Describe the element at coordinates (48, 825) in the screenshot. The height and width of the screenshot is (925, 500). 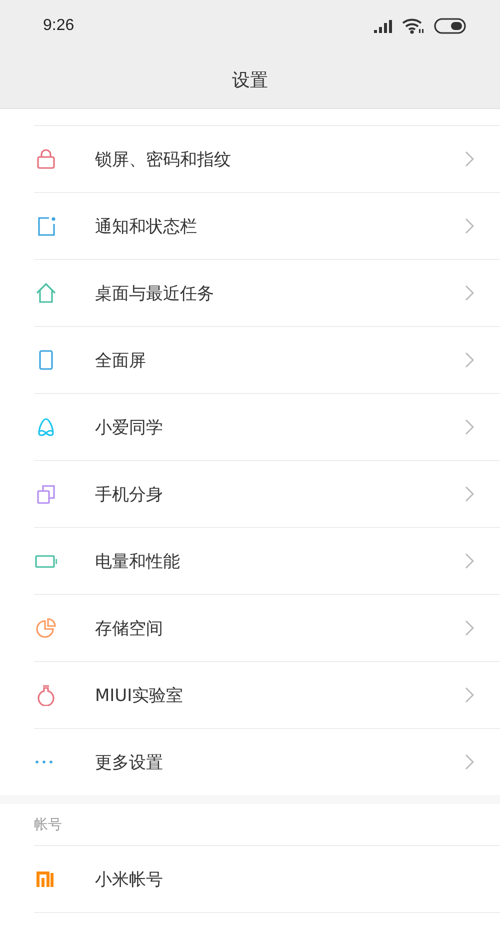
I see `section-header: 帐号` at that location.